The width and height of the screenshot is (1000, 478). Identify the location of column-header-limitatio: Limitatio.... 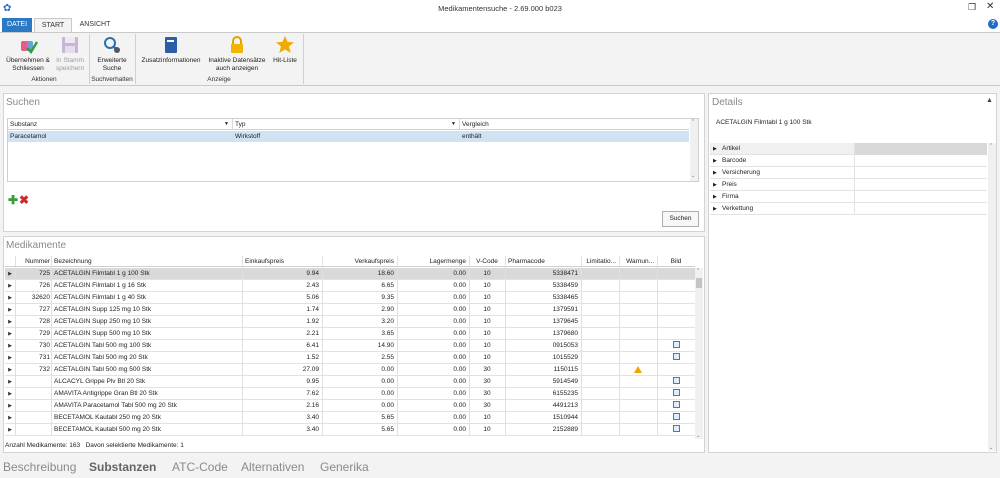
(600, 262).